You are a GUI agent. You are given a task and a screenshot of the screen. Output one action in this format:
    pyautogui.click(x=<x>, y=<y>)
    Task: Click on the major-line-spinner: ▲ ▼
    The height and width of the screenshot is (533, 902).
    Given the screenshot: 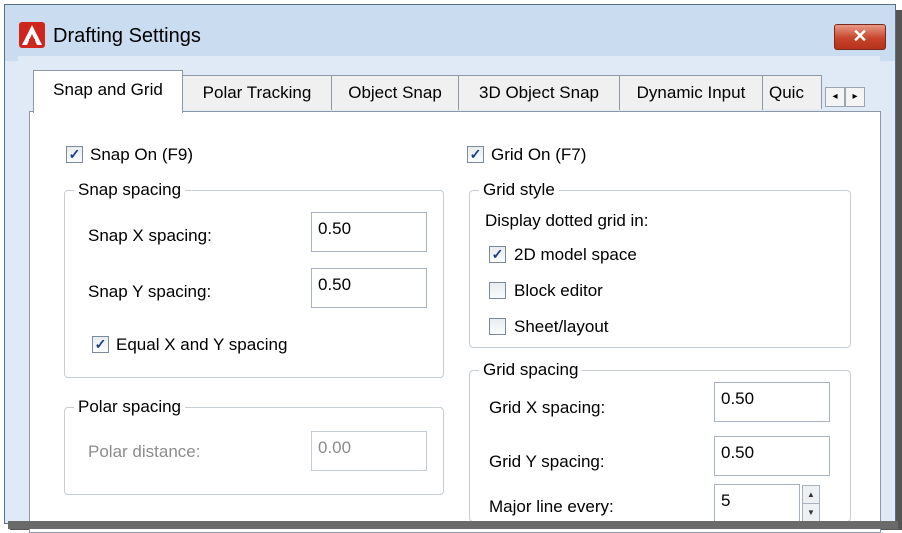 What is the action you would take?
    pyautogui.click(x=811, y=504)
    